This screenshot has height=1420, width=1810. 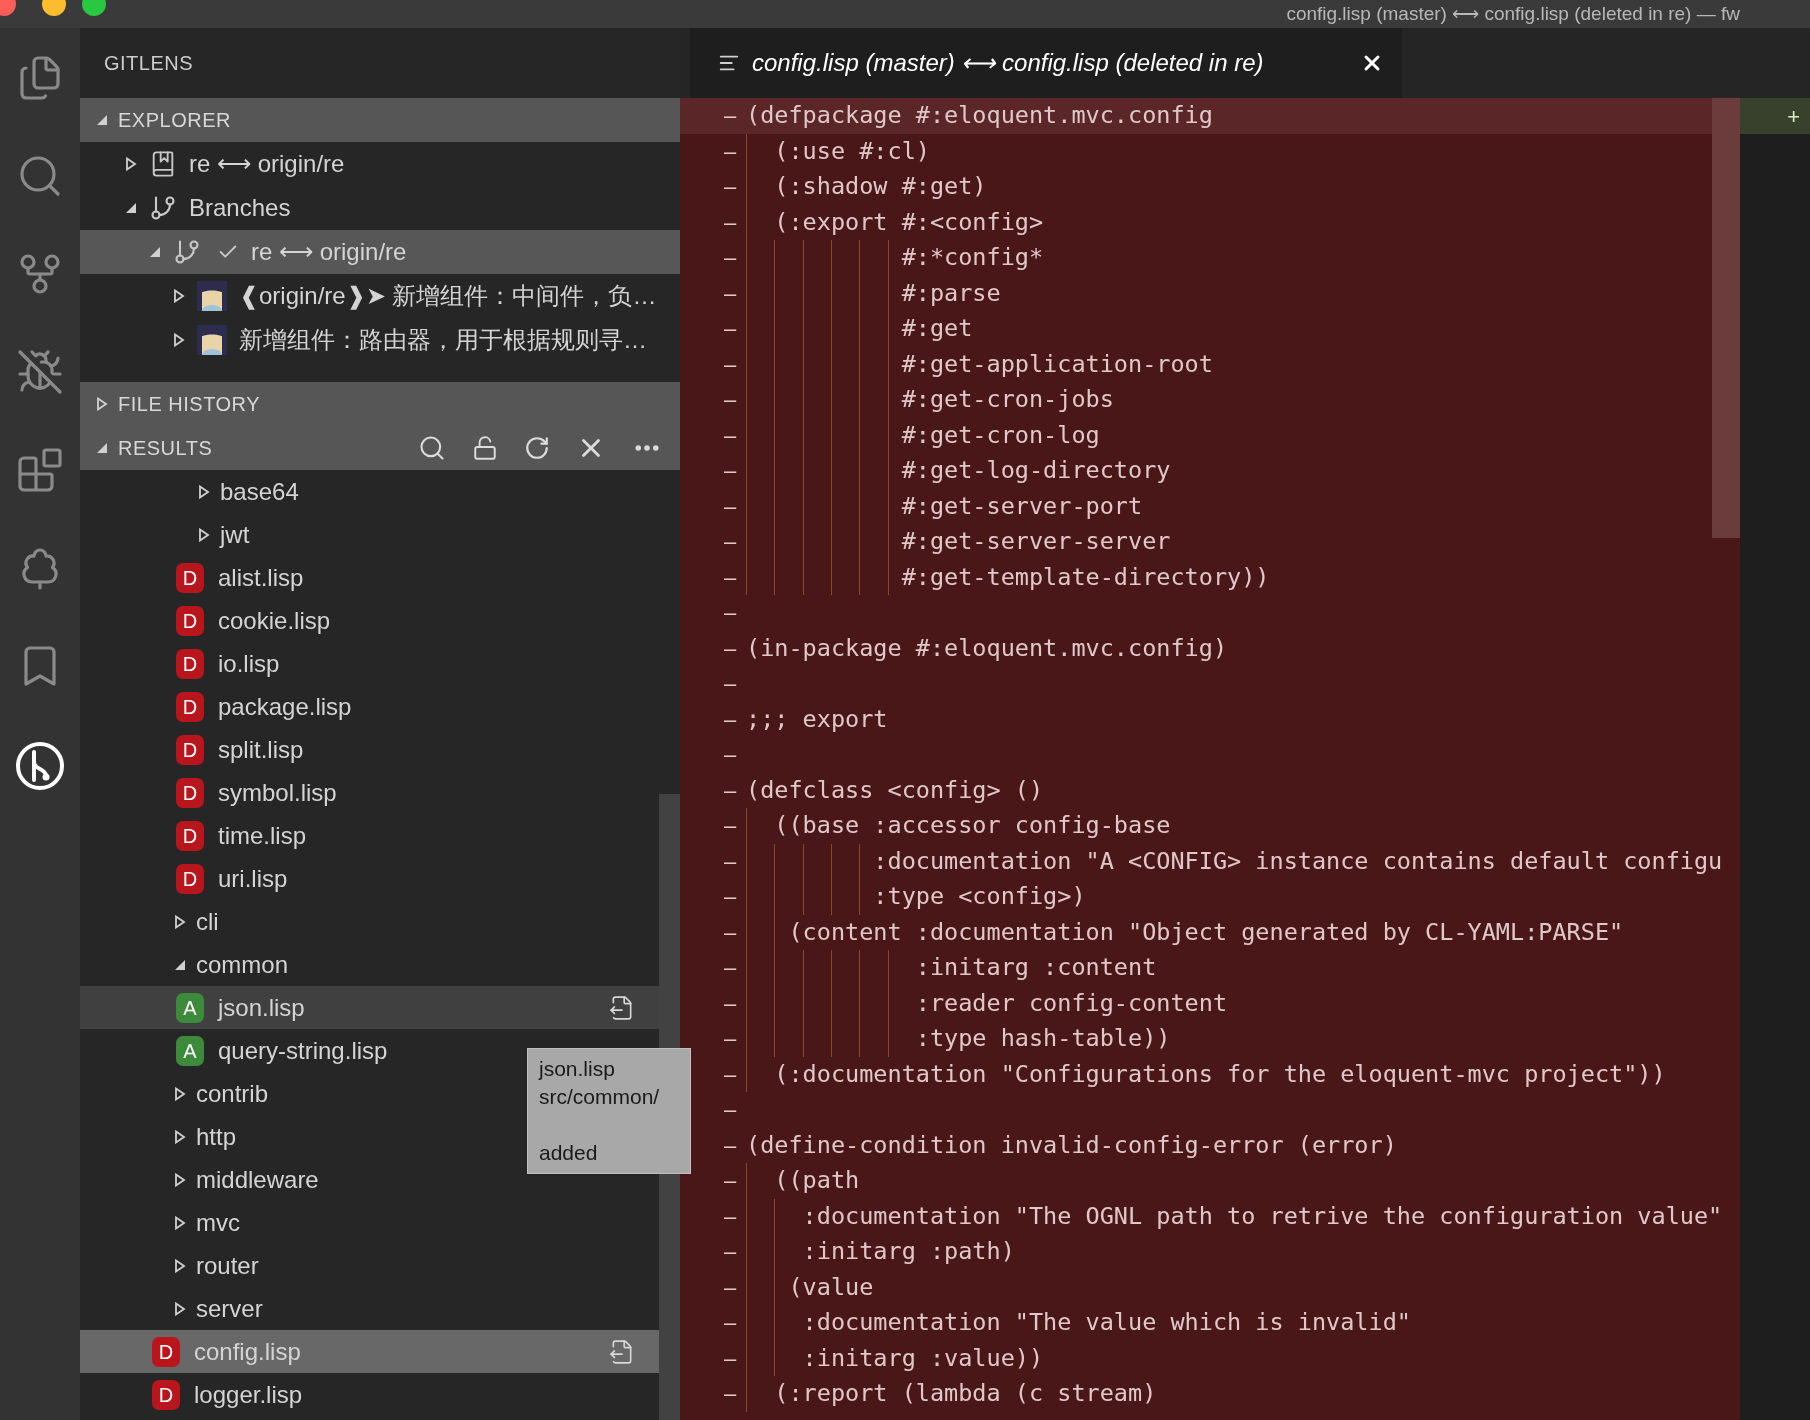 What do you see at coordinates (369, 1007) in the screenshot?
I see `tree-item: A json.lisp` at bounding box center [369, 1007].